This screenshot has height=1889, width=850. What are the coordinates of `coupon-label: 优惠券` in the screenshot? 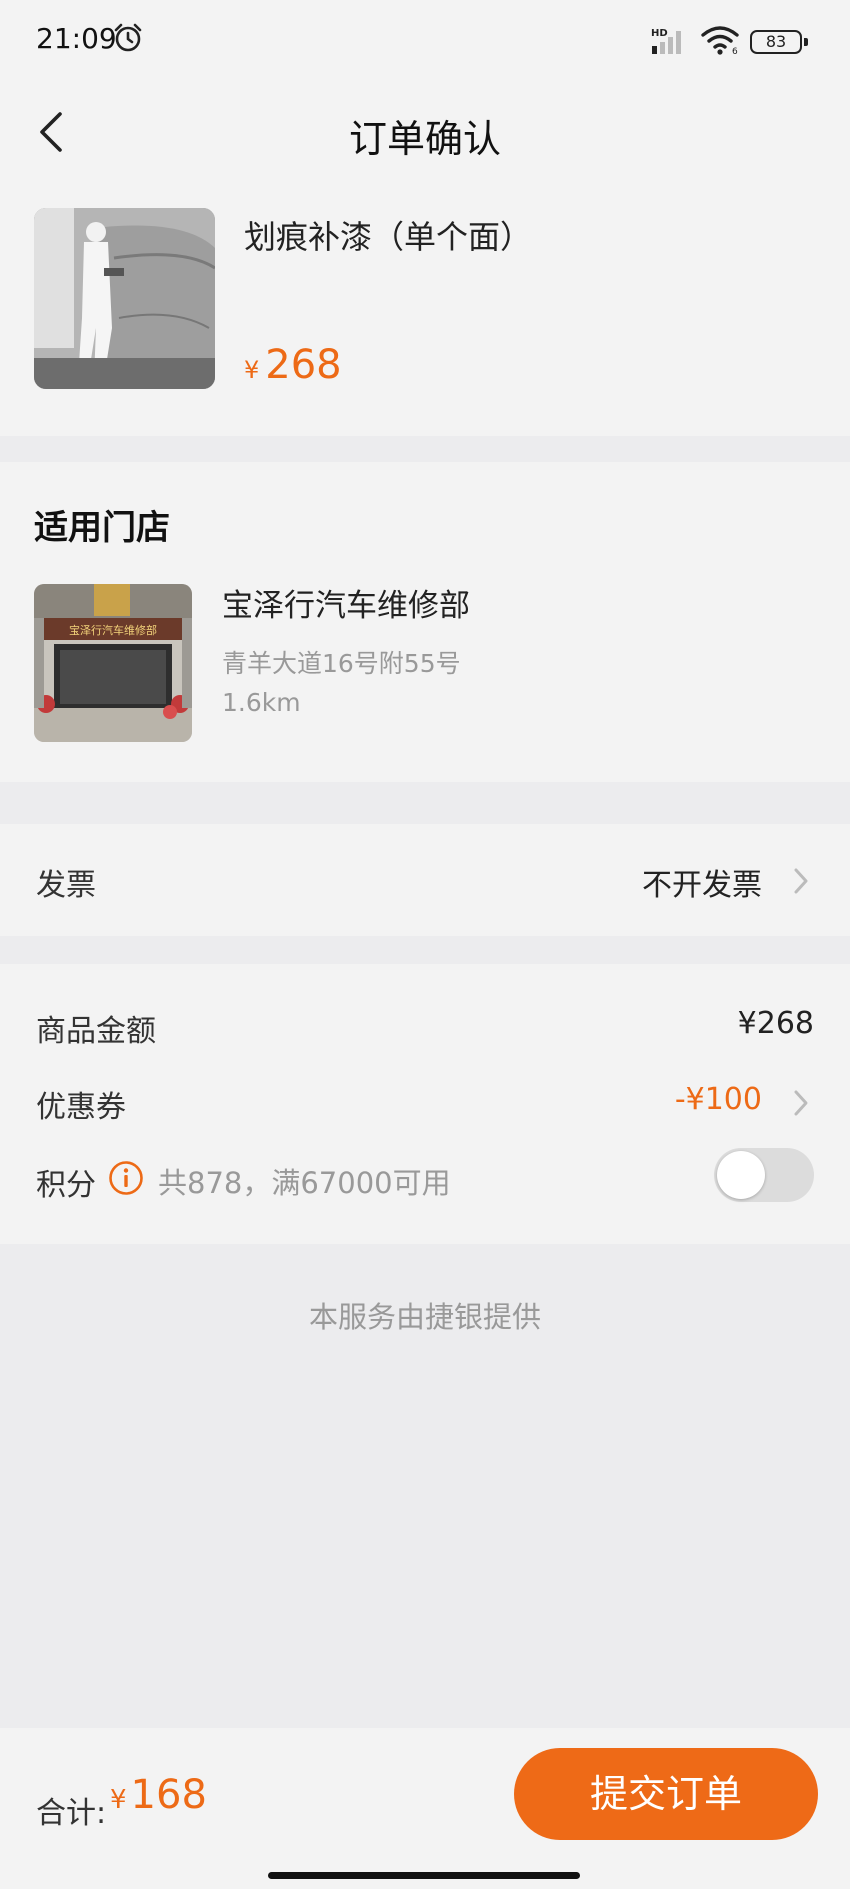 It's located at (81, 1107).